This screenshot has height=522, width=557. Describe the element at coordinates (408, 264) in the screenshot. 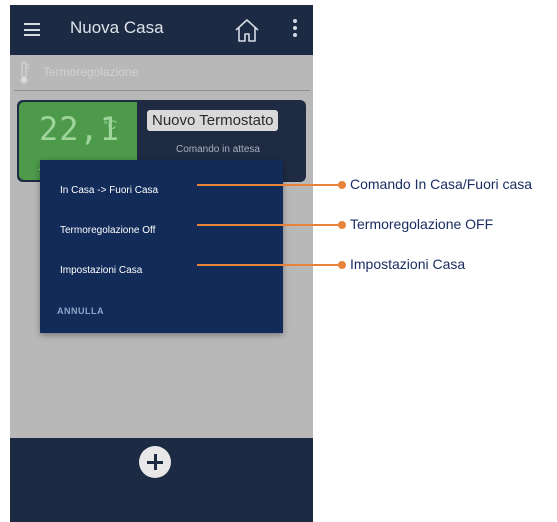

I see `callout-label-home-settings: Impostazioni Casa` at that location.